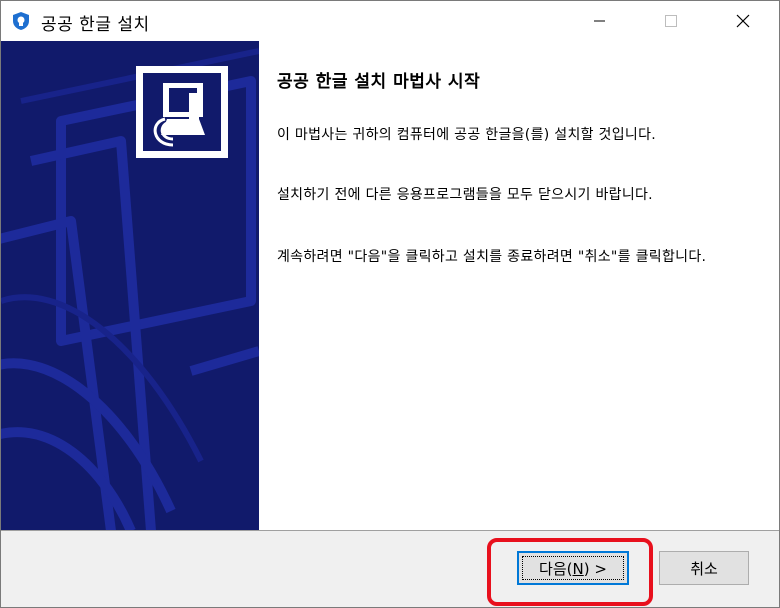 This screenshot has height=608, width=780. I want to click on computer-install-icon, so click(179, 115).